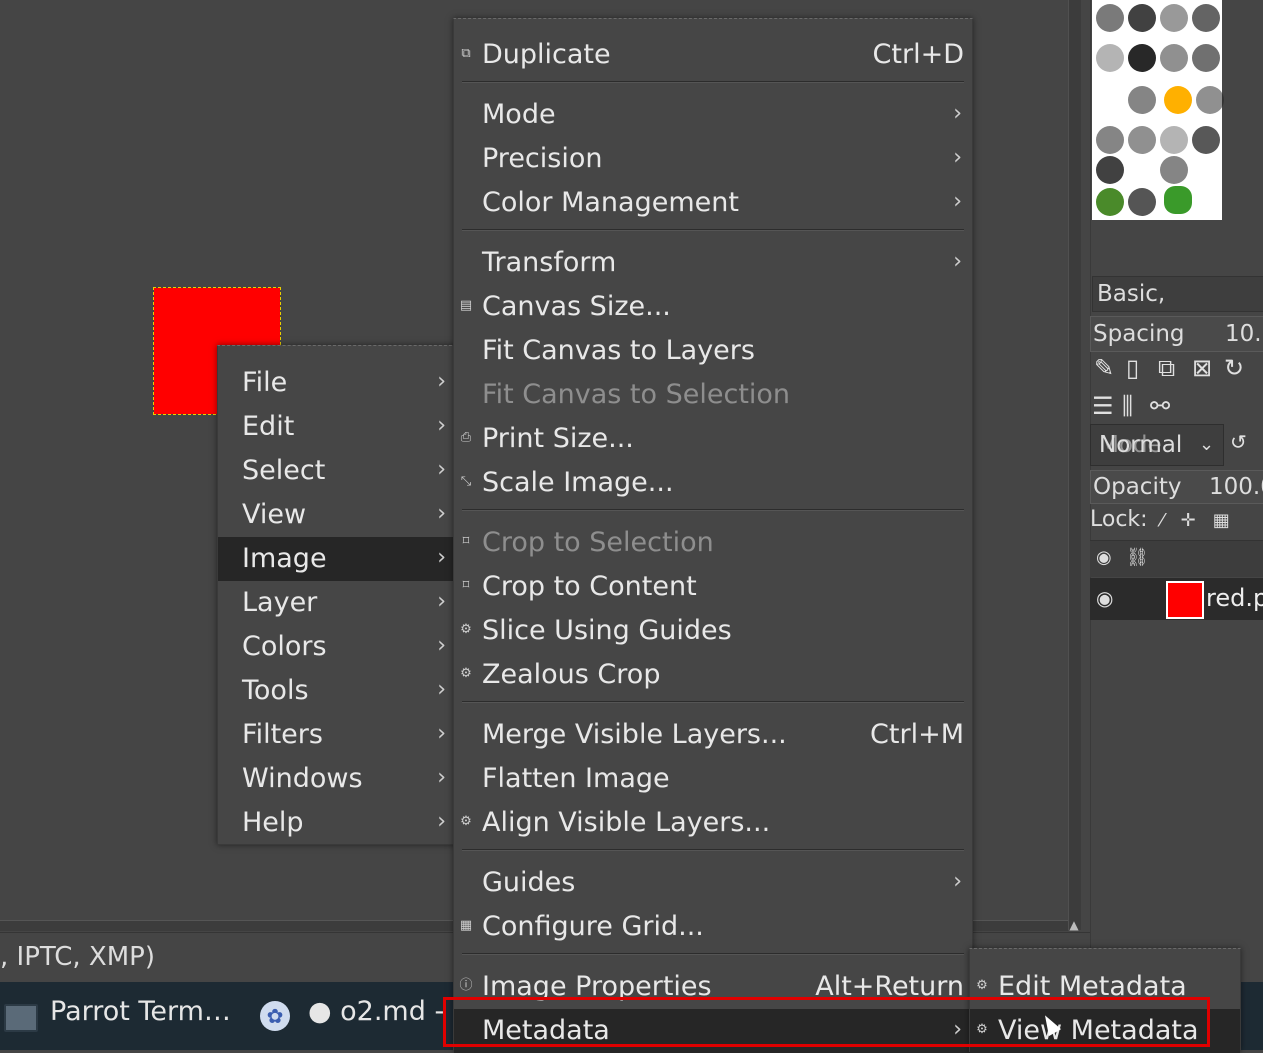  Describe the element at coordinates (1130, 445) in the screenshot. I see `mode-label: Mode` at that location.